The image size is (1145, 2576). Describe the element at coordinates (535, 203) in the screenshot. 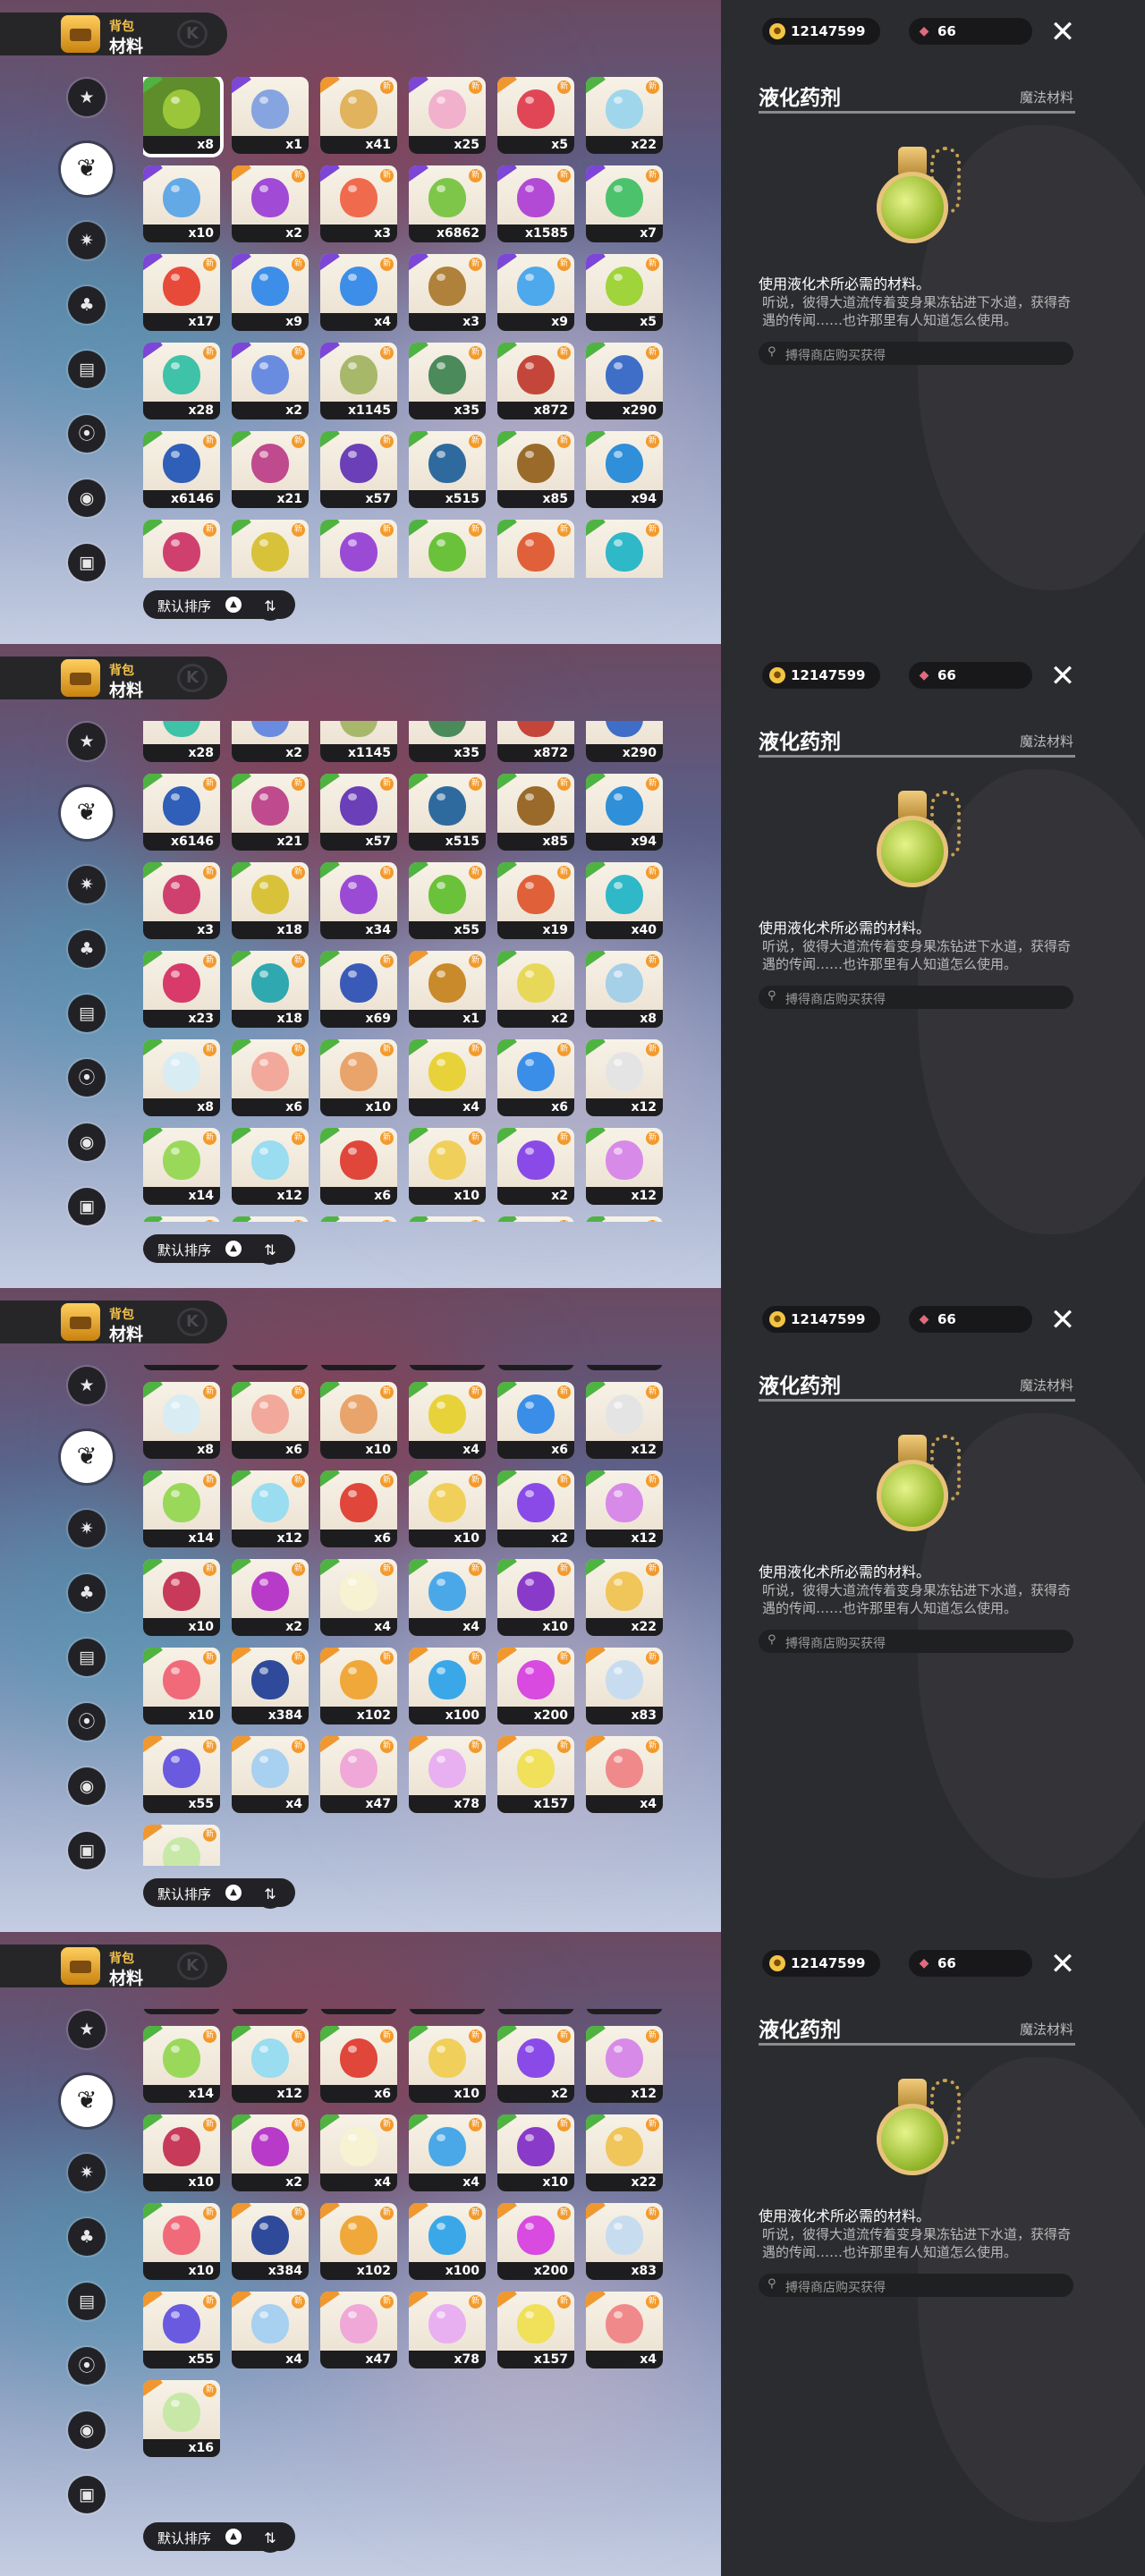

I see `inventory-slot: 新 x1585` at that location.